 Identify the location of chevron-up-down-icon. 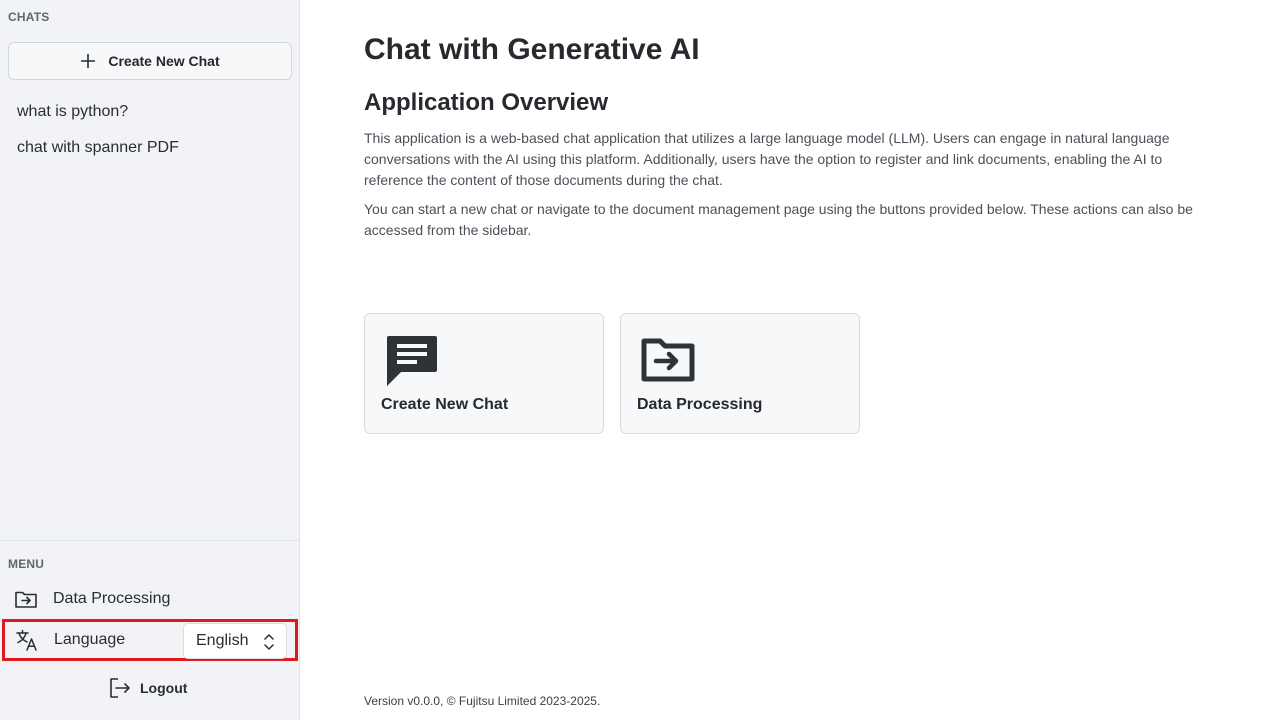
(269, 642).